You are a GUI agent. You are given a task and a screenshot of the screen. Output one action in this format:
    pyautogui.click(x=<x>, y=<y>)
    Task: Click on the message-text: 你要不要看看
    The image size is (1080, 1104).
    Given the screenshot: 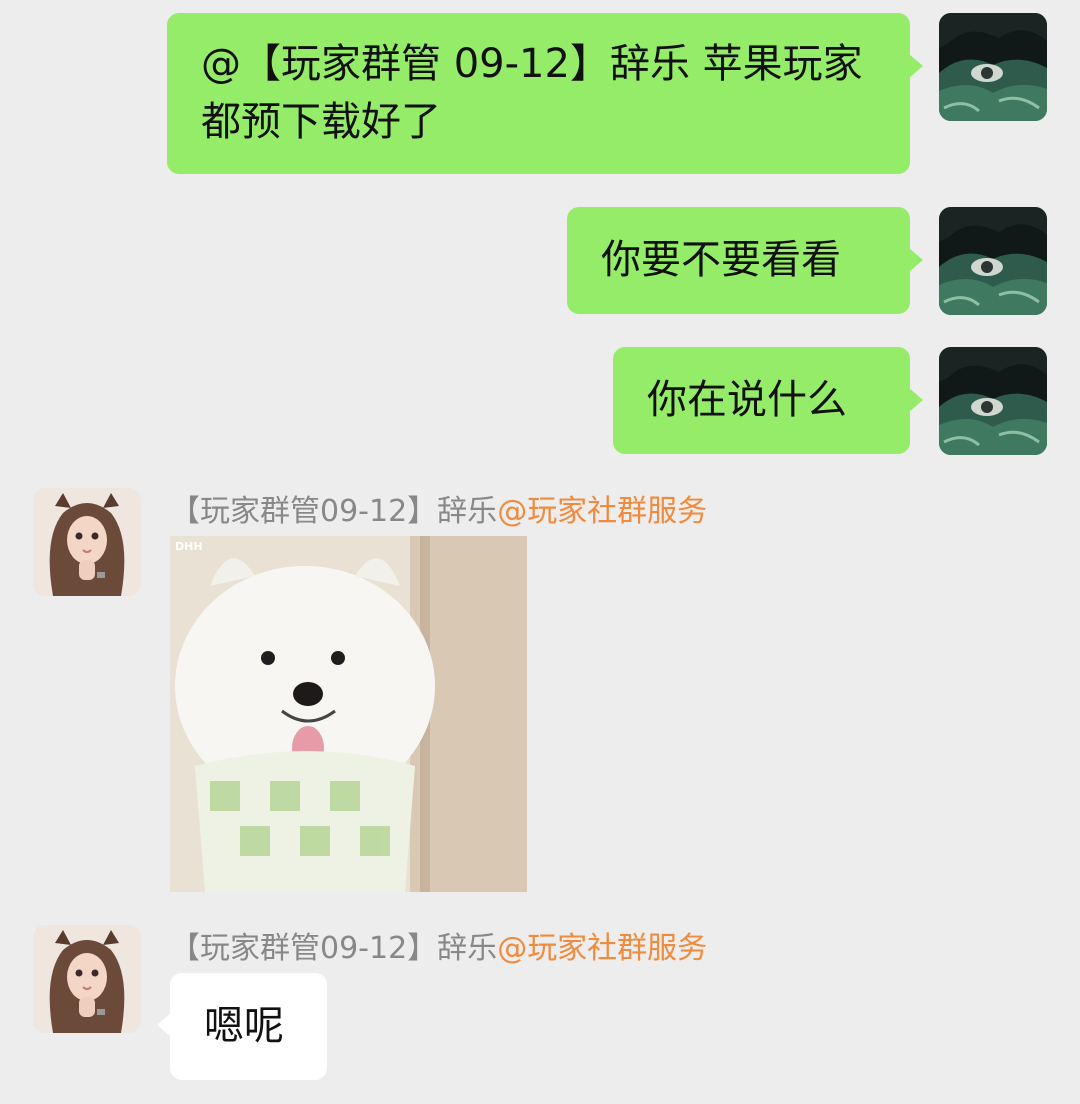 What is the action you would take?
    pyautogui.click(x=721, y=260)
    